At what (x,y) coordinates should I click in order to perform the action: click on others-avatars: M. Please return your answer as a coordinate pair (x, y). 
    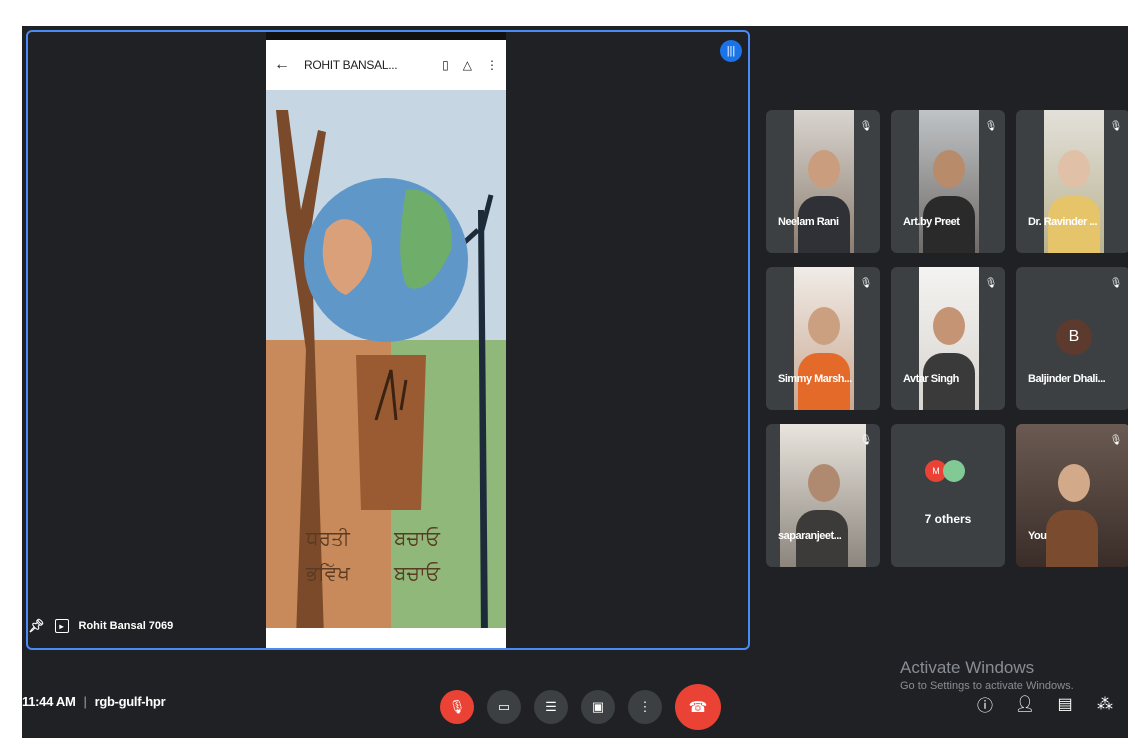
    Looking at the image, I should click on (945, 471).